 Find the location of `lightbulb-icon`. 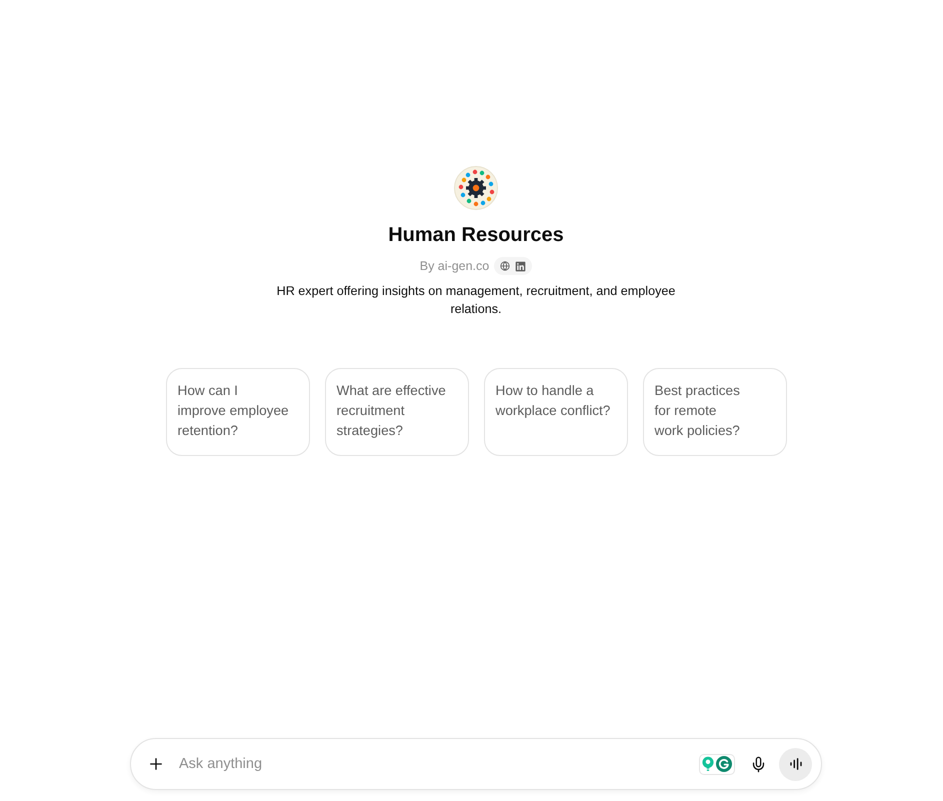

lightbulb-icon is located at coordinates (708, 764).